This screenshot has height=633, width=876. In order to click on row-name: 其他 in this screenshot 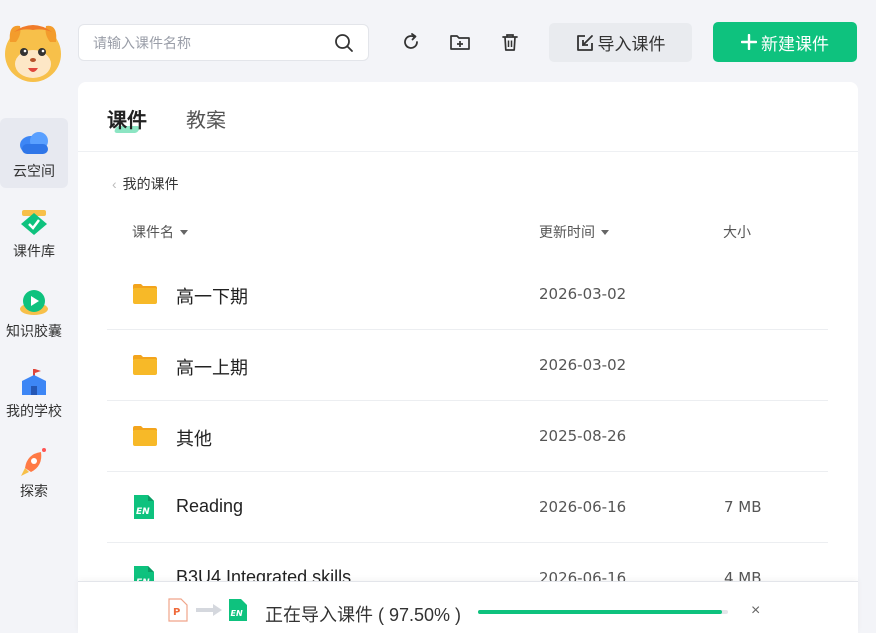, I will do `click(194, 439)`.